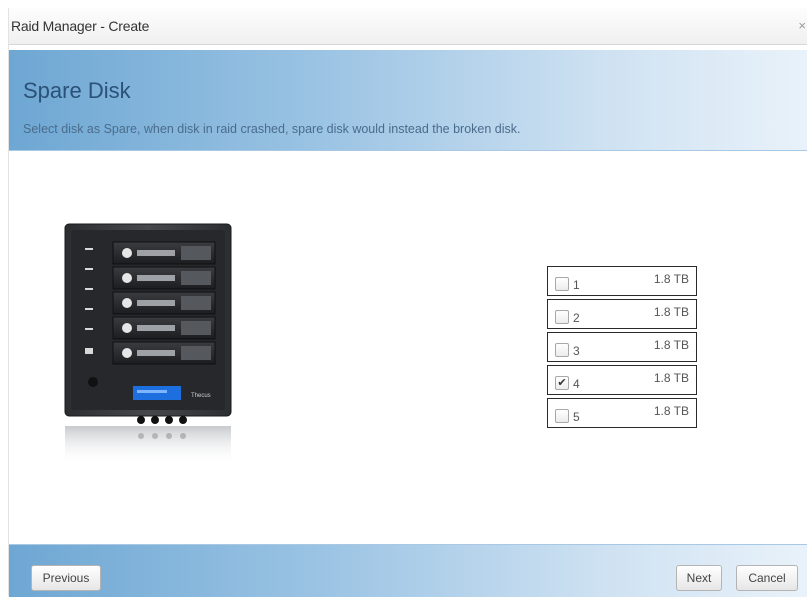 The image size is (807, 603). I want to click on disk-row-4: ✔ 4 1.8 TB, so click(622, 380).